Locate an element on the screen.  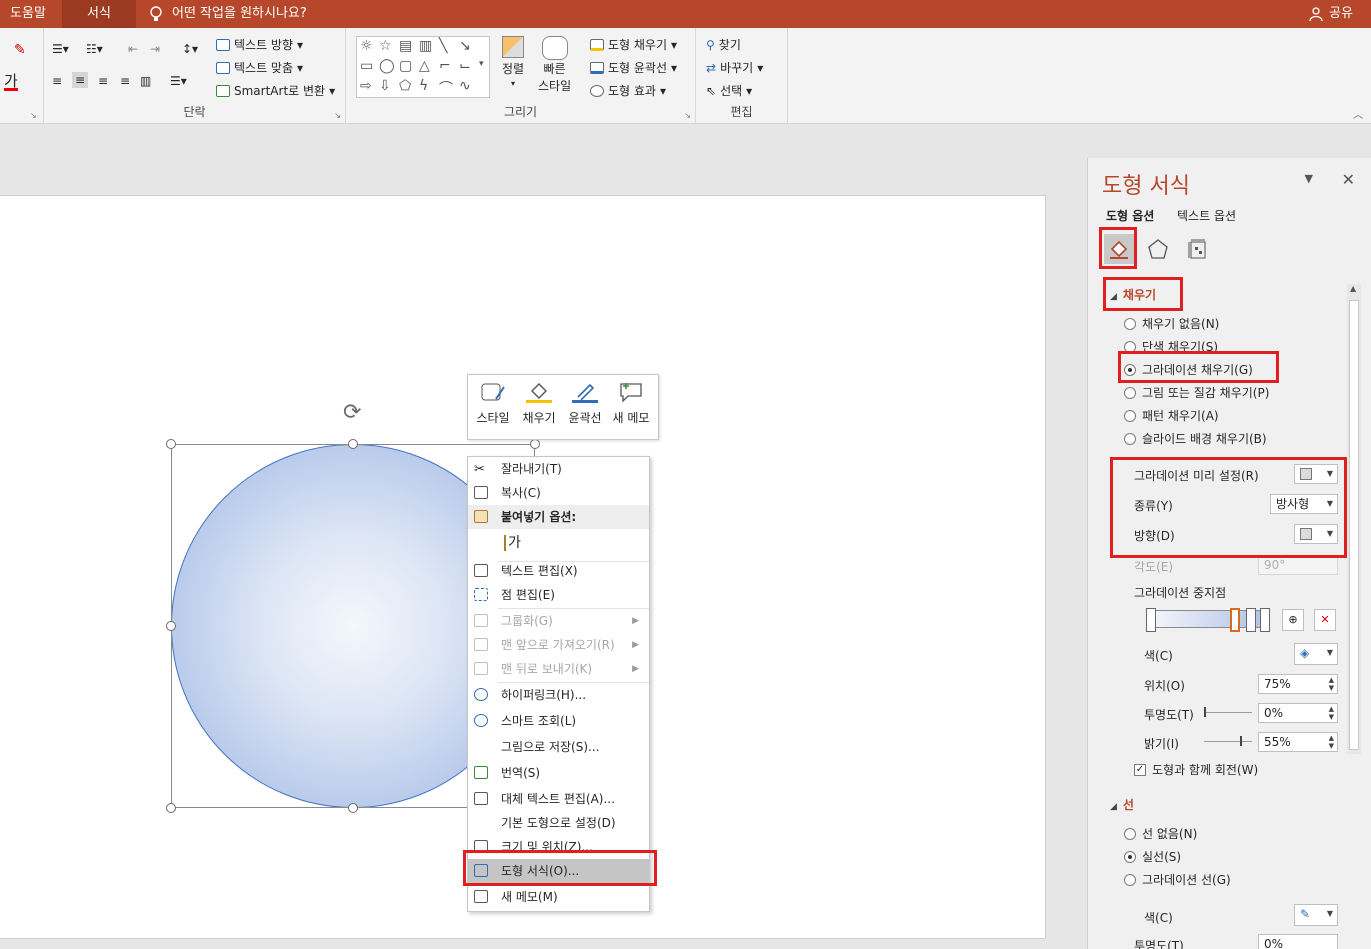
close-icon: ✕ is located at coordinates (1348, 179).